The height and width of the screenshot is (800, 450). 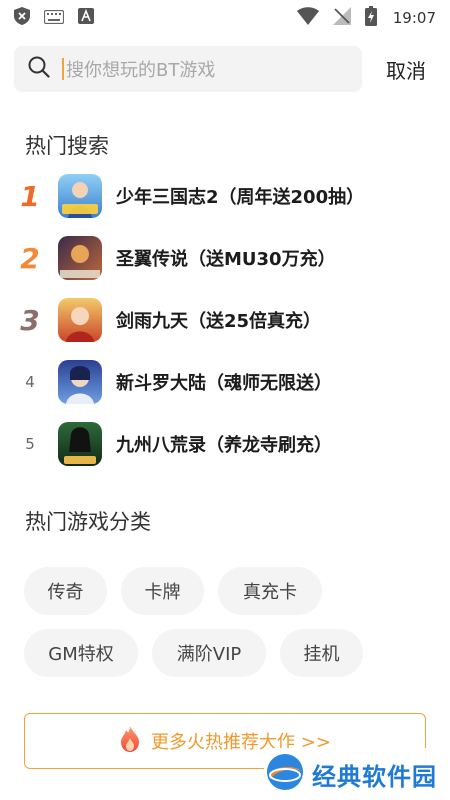 I want to click on hot-search-title: 热门搜索, so click(x=67, y=146).